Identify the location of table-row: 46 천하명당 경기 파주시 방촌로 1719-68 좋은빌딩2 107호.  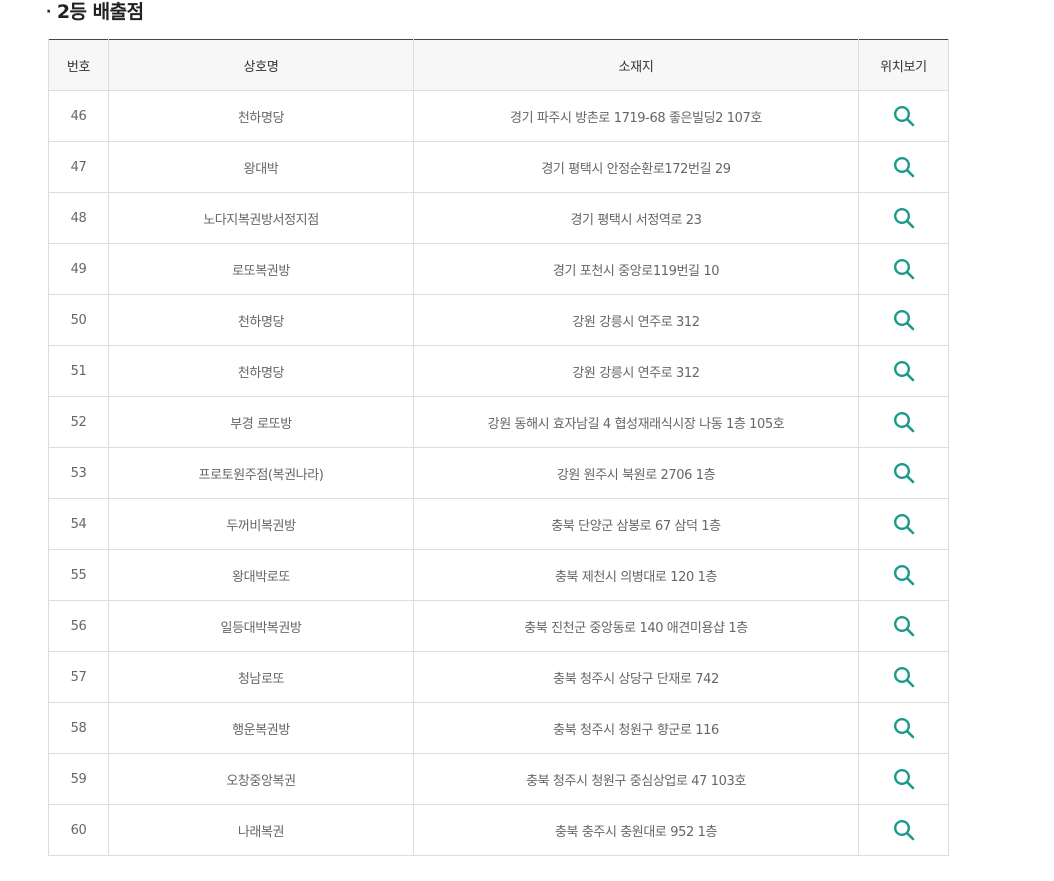
(498, 116).